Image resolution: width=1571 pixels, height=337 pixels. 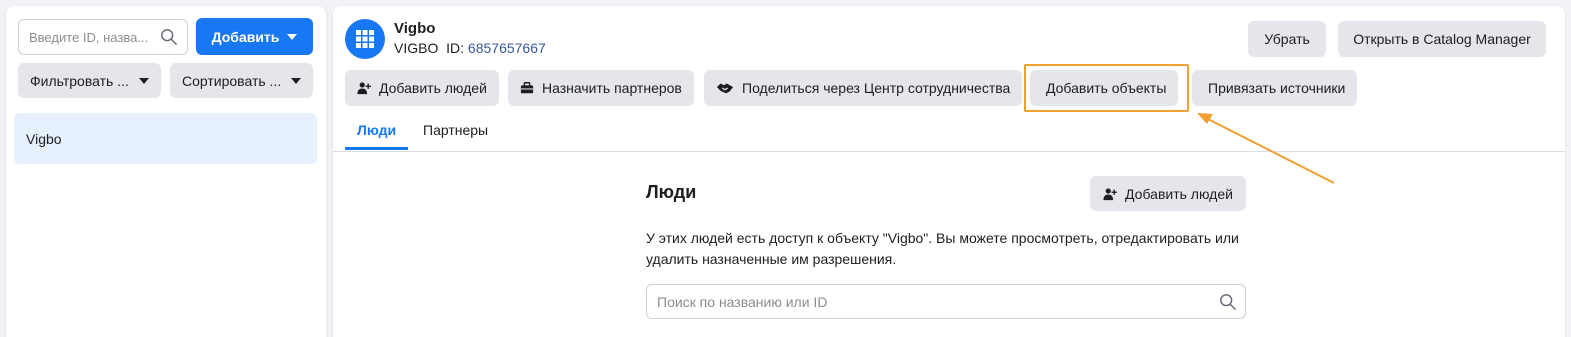 I want to click on open-catalog-manager-button: Открыть в Catalog Manager, so click(x=1442, y=39).